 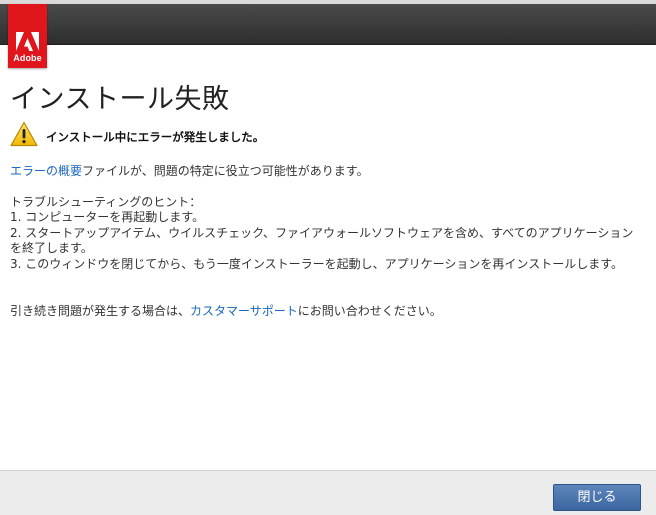 I want to click on warning-icon, so click(x=24, y=134).